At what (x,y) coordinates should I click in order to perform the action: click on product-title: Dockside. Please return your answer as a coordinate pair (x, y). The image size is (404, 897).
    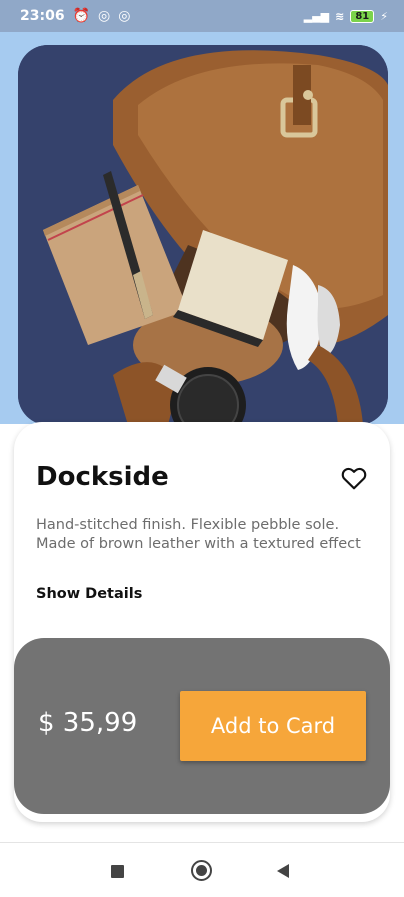
    Looking at the image, I should click on (102, 477).